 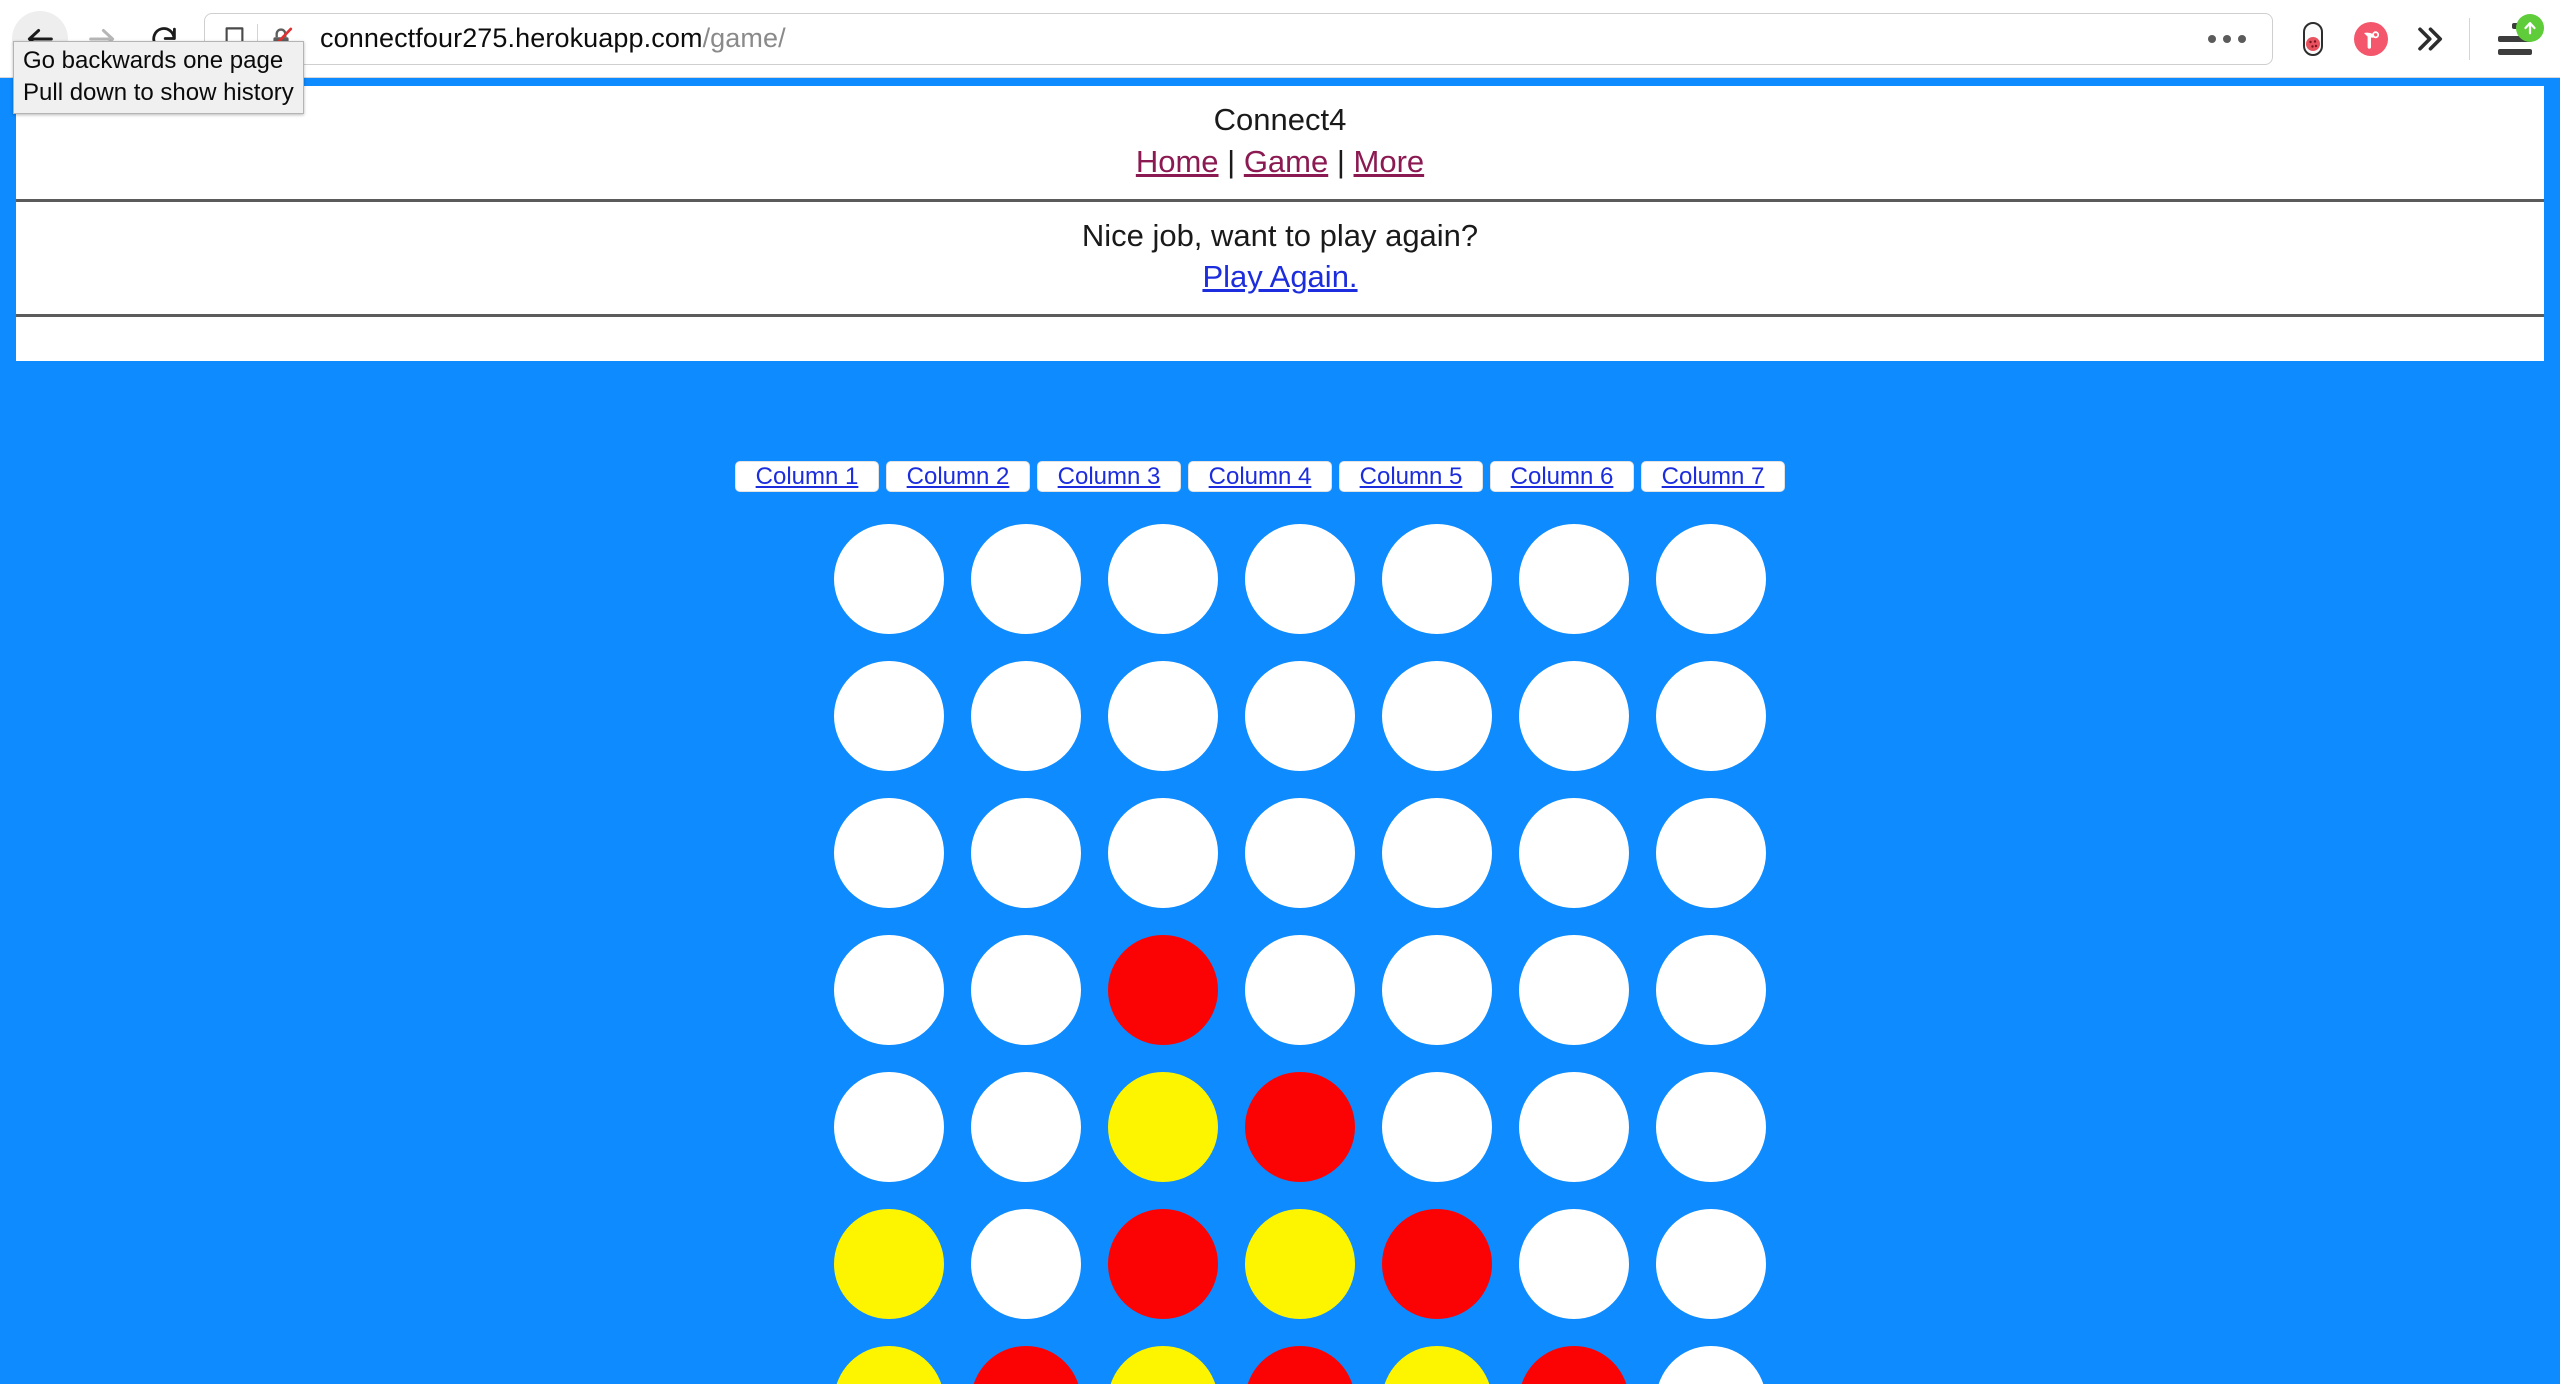 I want to click on url-text: connectfour275.herokuapp.com/game/, so click(x=1250, y=38).